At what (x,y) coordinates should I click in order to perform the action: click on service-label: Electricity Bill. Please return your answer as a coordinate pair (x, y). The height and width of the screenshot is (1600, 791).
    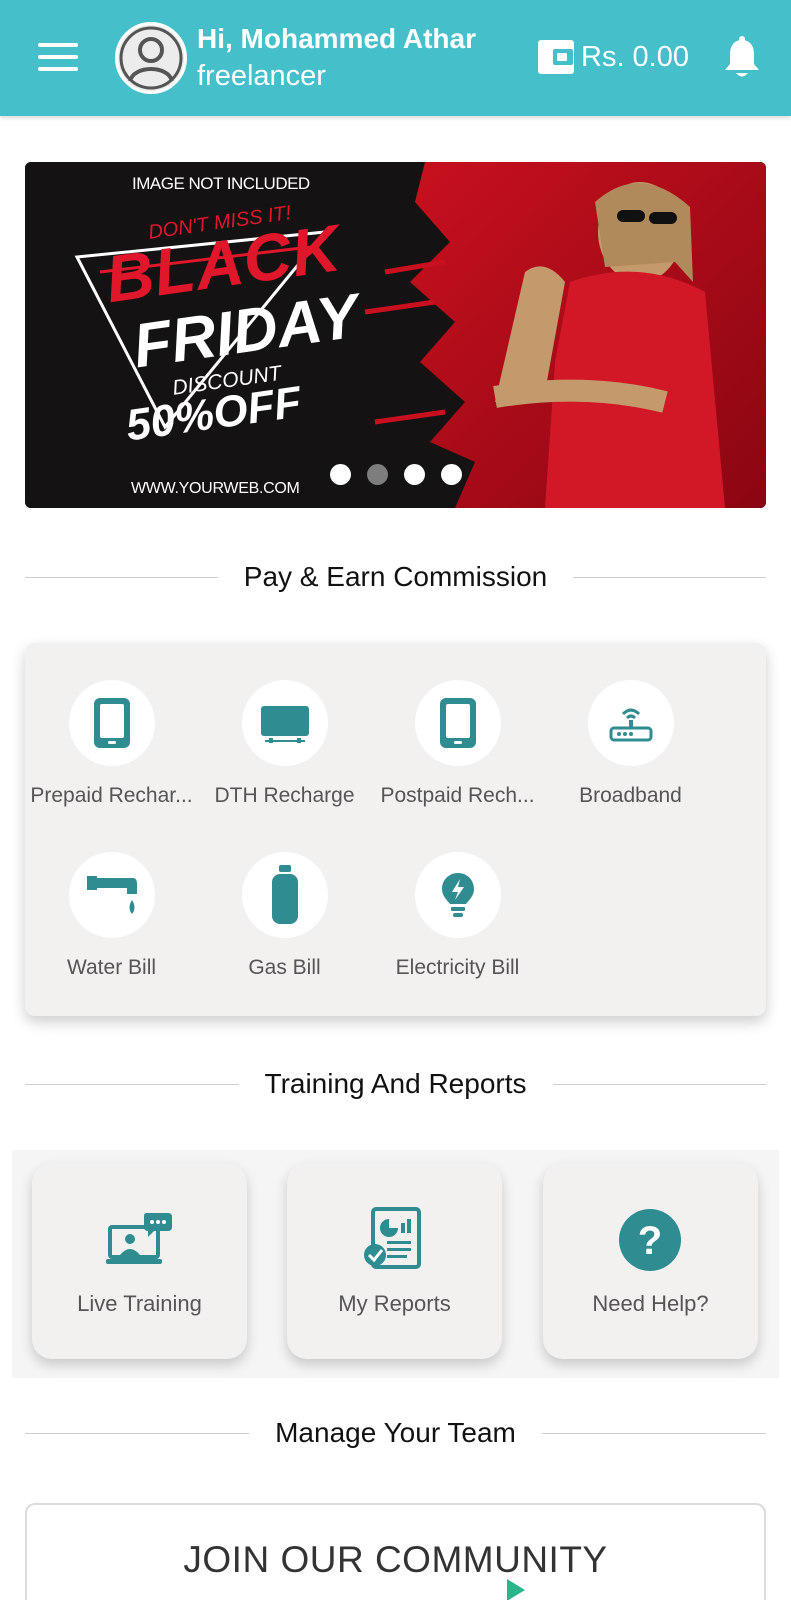
    Looking at the image, I should click on (457, 967).